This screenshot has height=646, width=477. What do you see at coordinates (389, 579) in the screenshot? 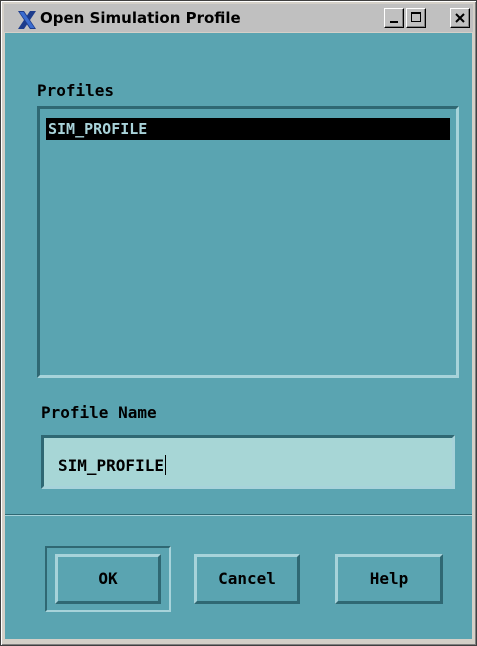
I see `help-button: Help` at bounding box center [389, 579].